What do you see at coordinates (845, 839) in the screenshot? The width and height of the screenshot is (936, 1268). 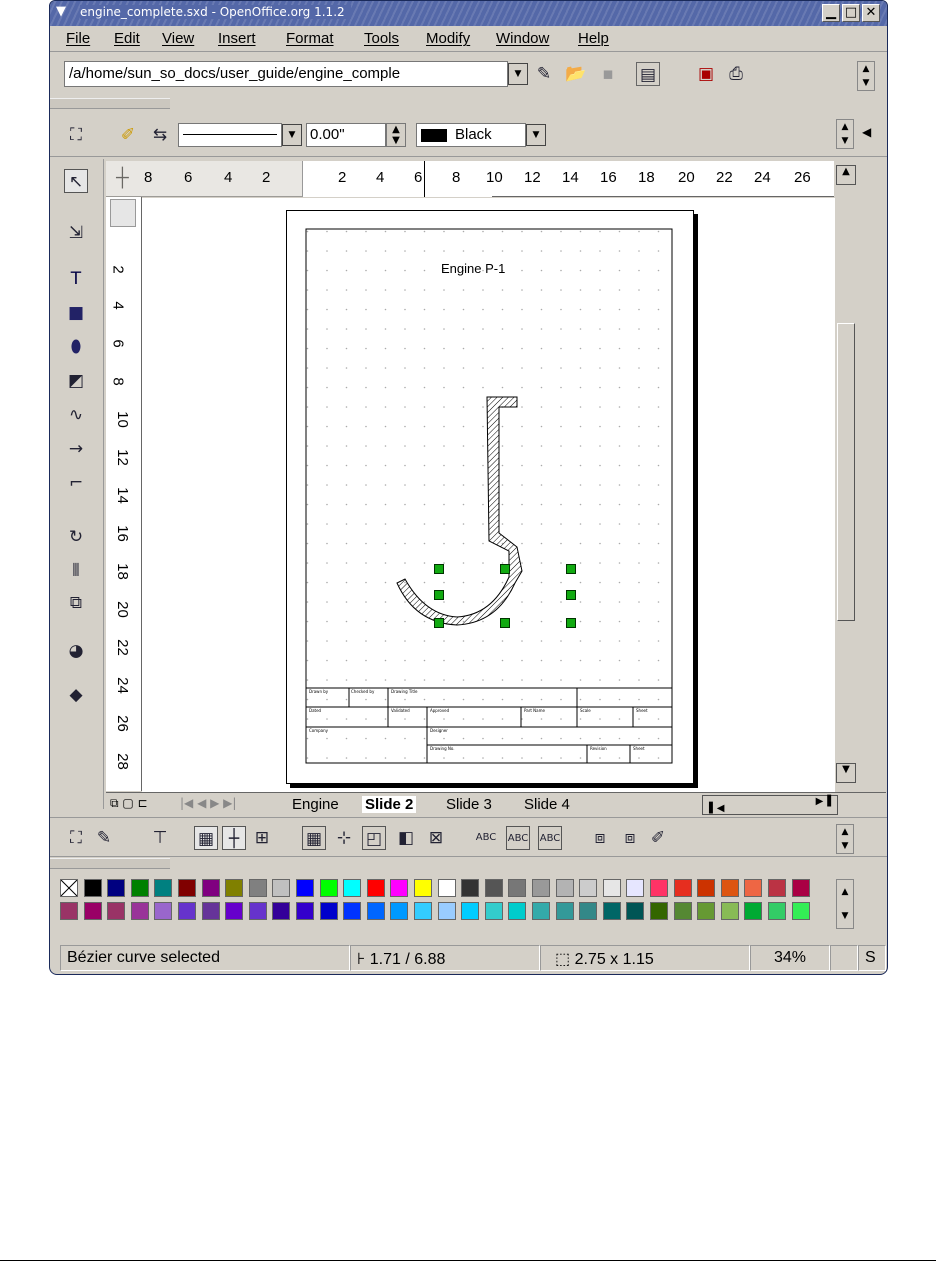 I see `option-bar-scroll: ▲ ▼` at bounding box center [845, 839].